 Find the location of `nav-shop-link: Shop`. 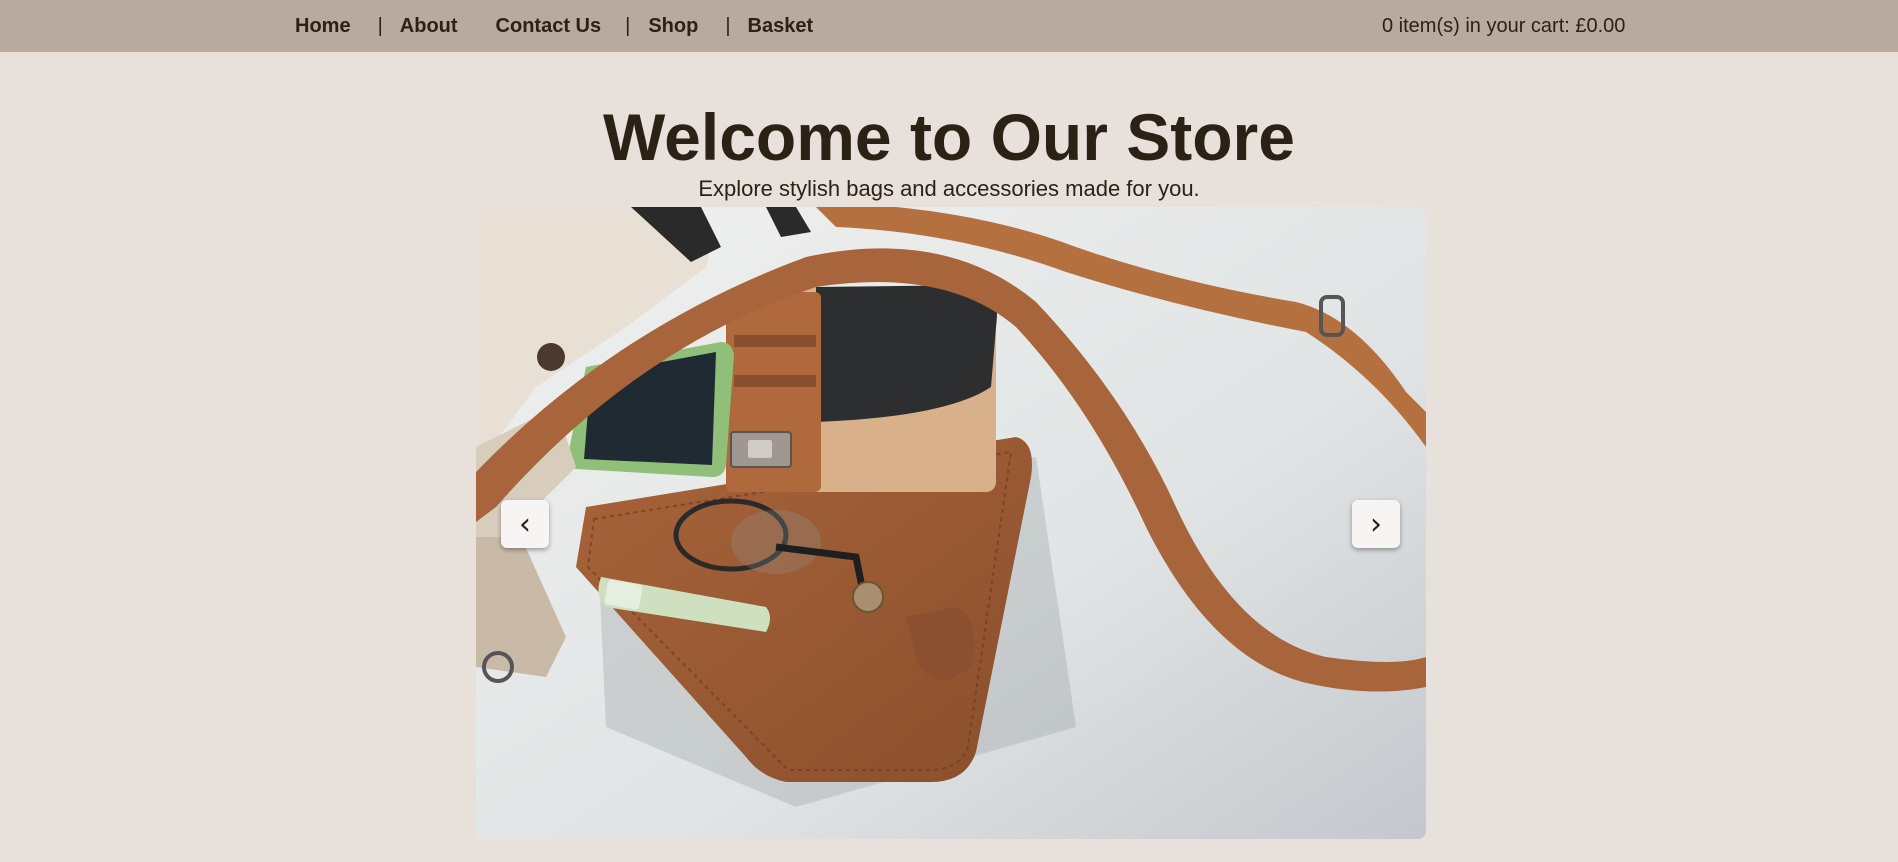

nav-shop-link: Shop is located at coordinates (673, 26).